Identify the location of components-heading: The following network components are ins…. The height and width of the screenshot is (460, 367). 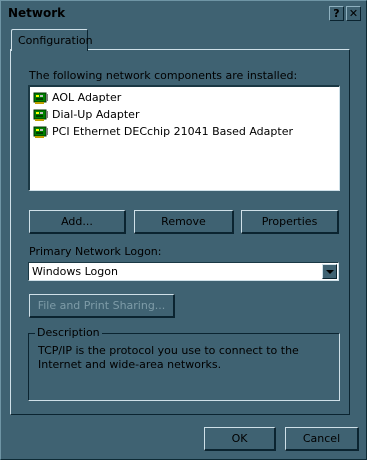
(163, 75).